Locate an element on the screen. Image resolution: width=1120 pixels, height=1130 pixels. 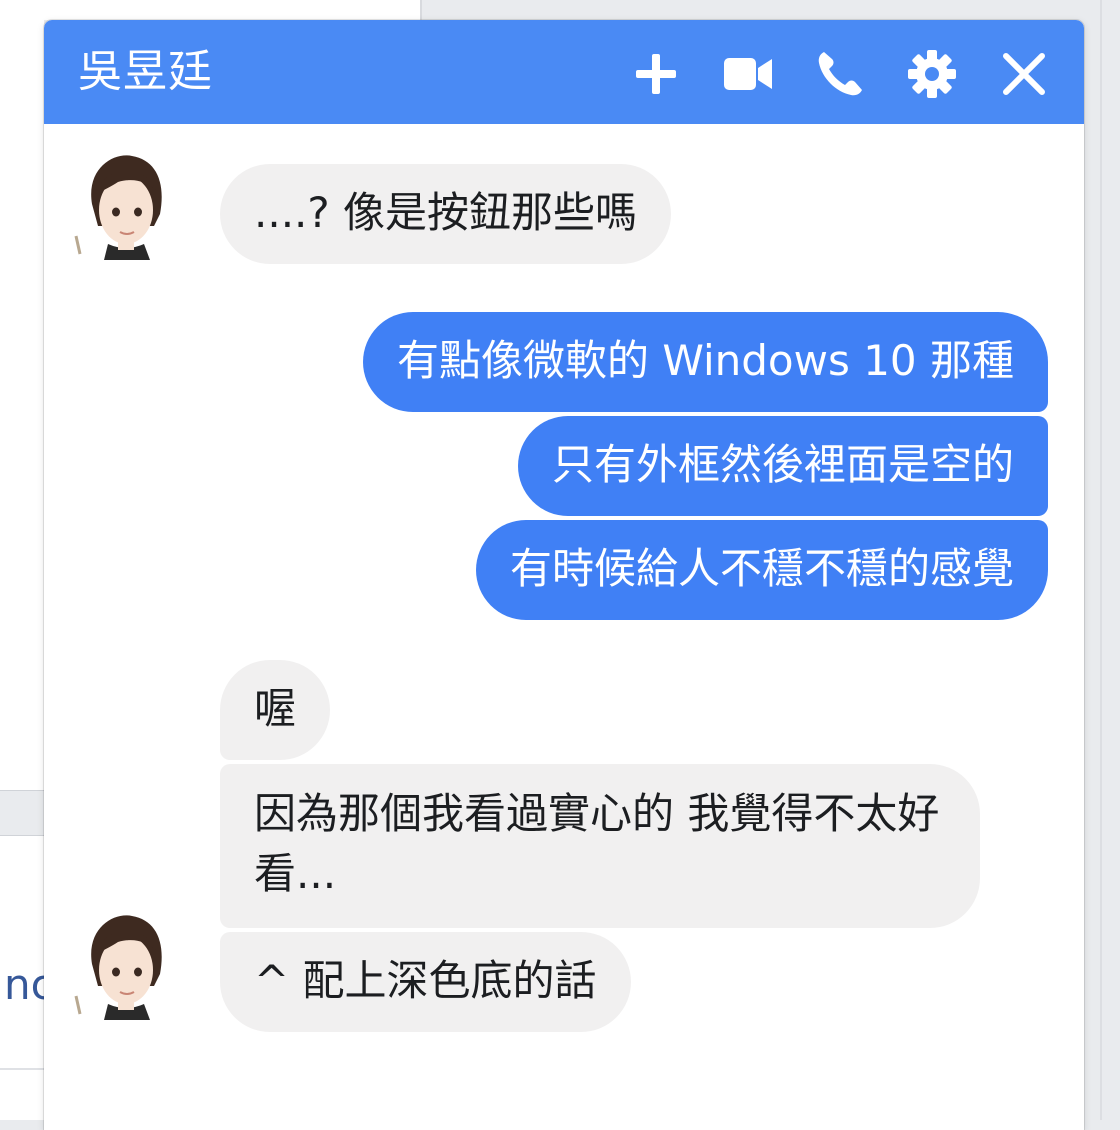
background-divider-right is located at coordinates (1101, 560).